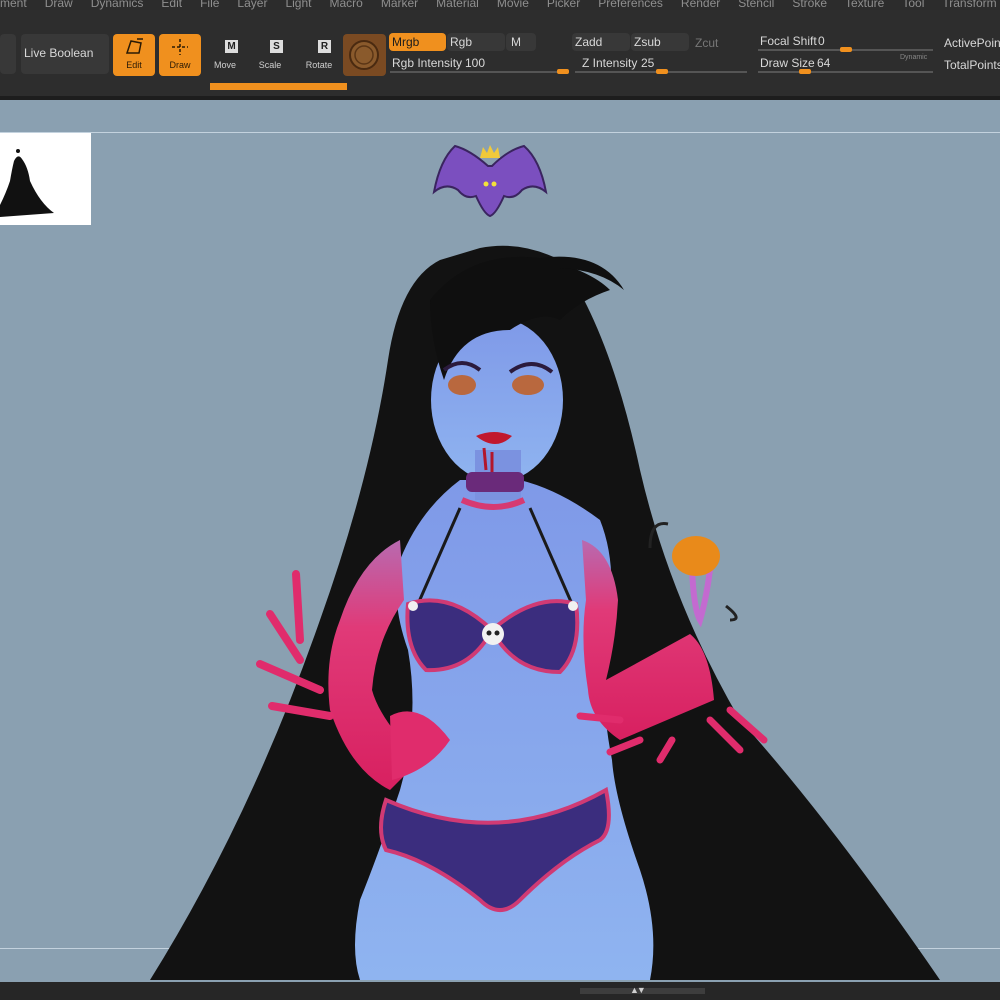  Describe the element at coordinates (406, 42) in the screenshot. I see `mrgb-label: Mrgb` at that location.